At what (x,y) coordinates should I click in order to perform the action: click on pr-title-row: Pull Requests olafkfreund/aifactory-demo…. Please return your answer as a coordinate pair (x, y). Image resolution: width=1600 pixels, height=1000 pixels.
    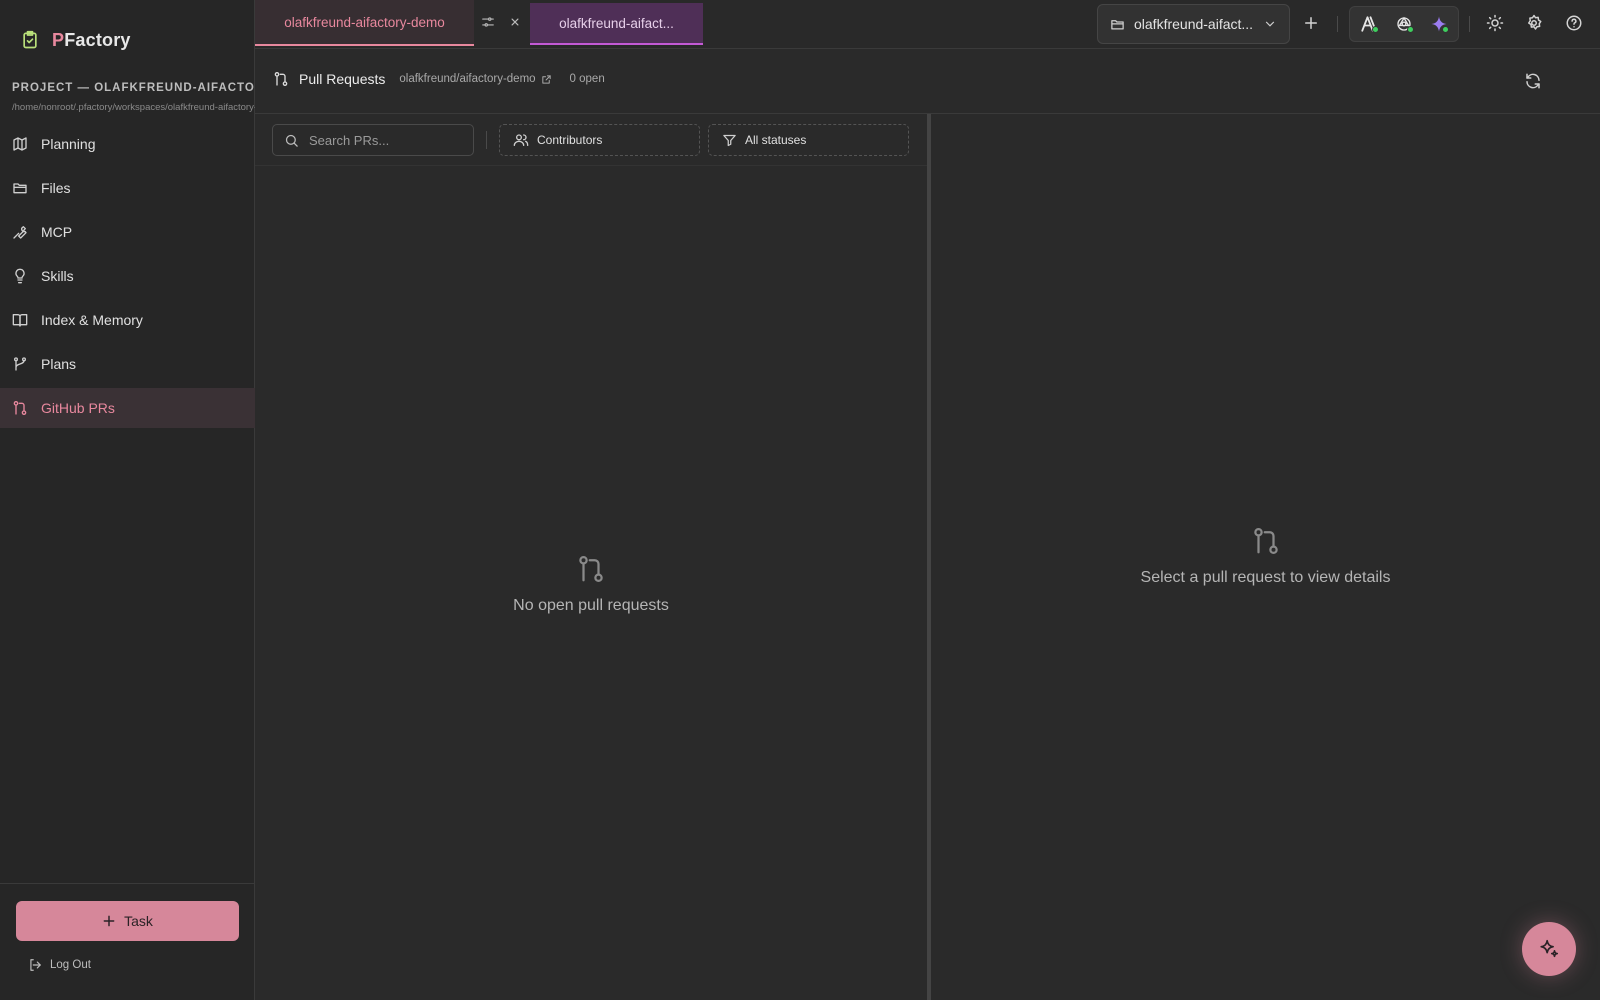
    Looking at the image, I should click on (439, 79).